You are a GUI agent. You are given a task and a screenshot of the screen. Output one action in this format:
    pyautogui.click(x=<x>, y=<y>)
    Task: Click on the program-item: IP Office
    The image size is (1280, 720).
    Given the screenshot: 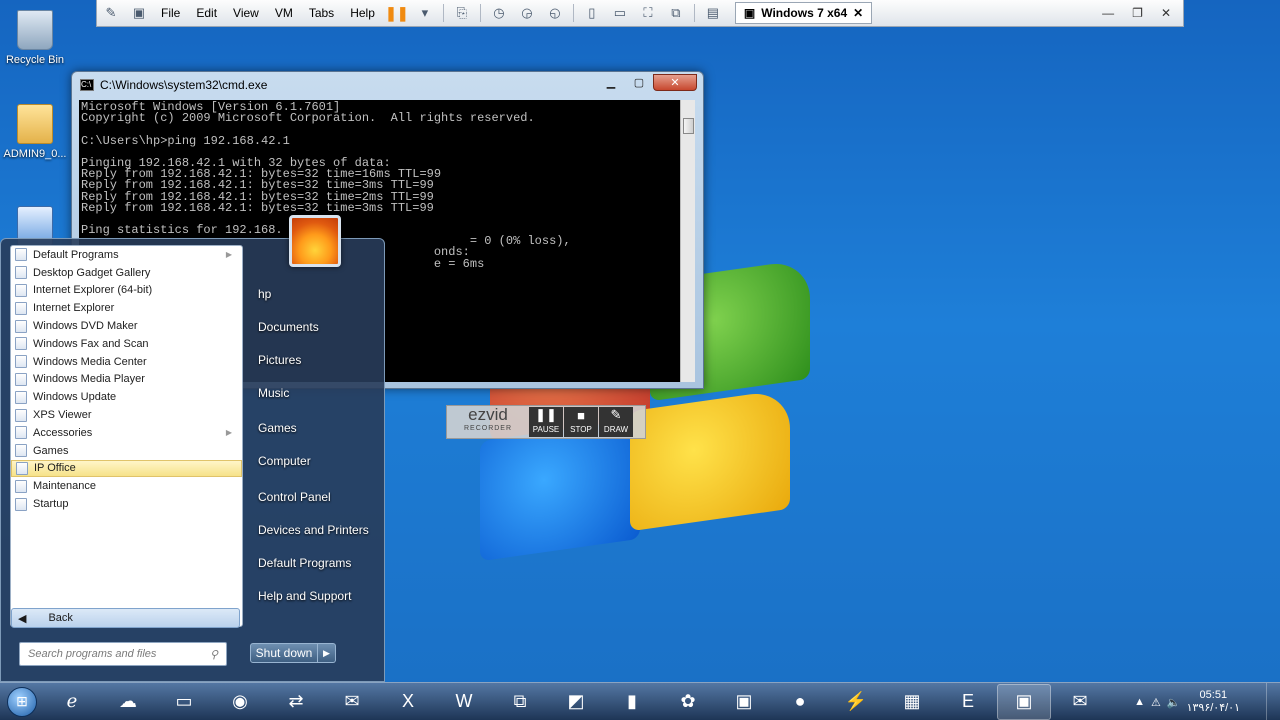 What is the action you would take?
    pyautogui.click(x=126, y=468)
    